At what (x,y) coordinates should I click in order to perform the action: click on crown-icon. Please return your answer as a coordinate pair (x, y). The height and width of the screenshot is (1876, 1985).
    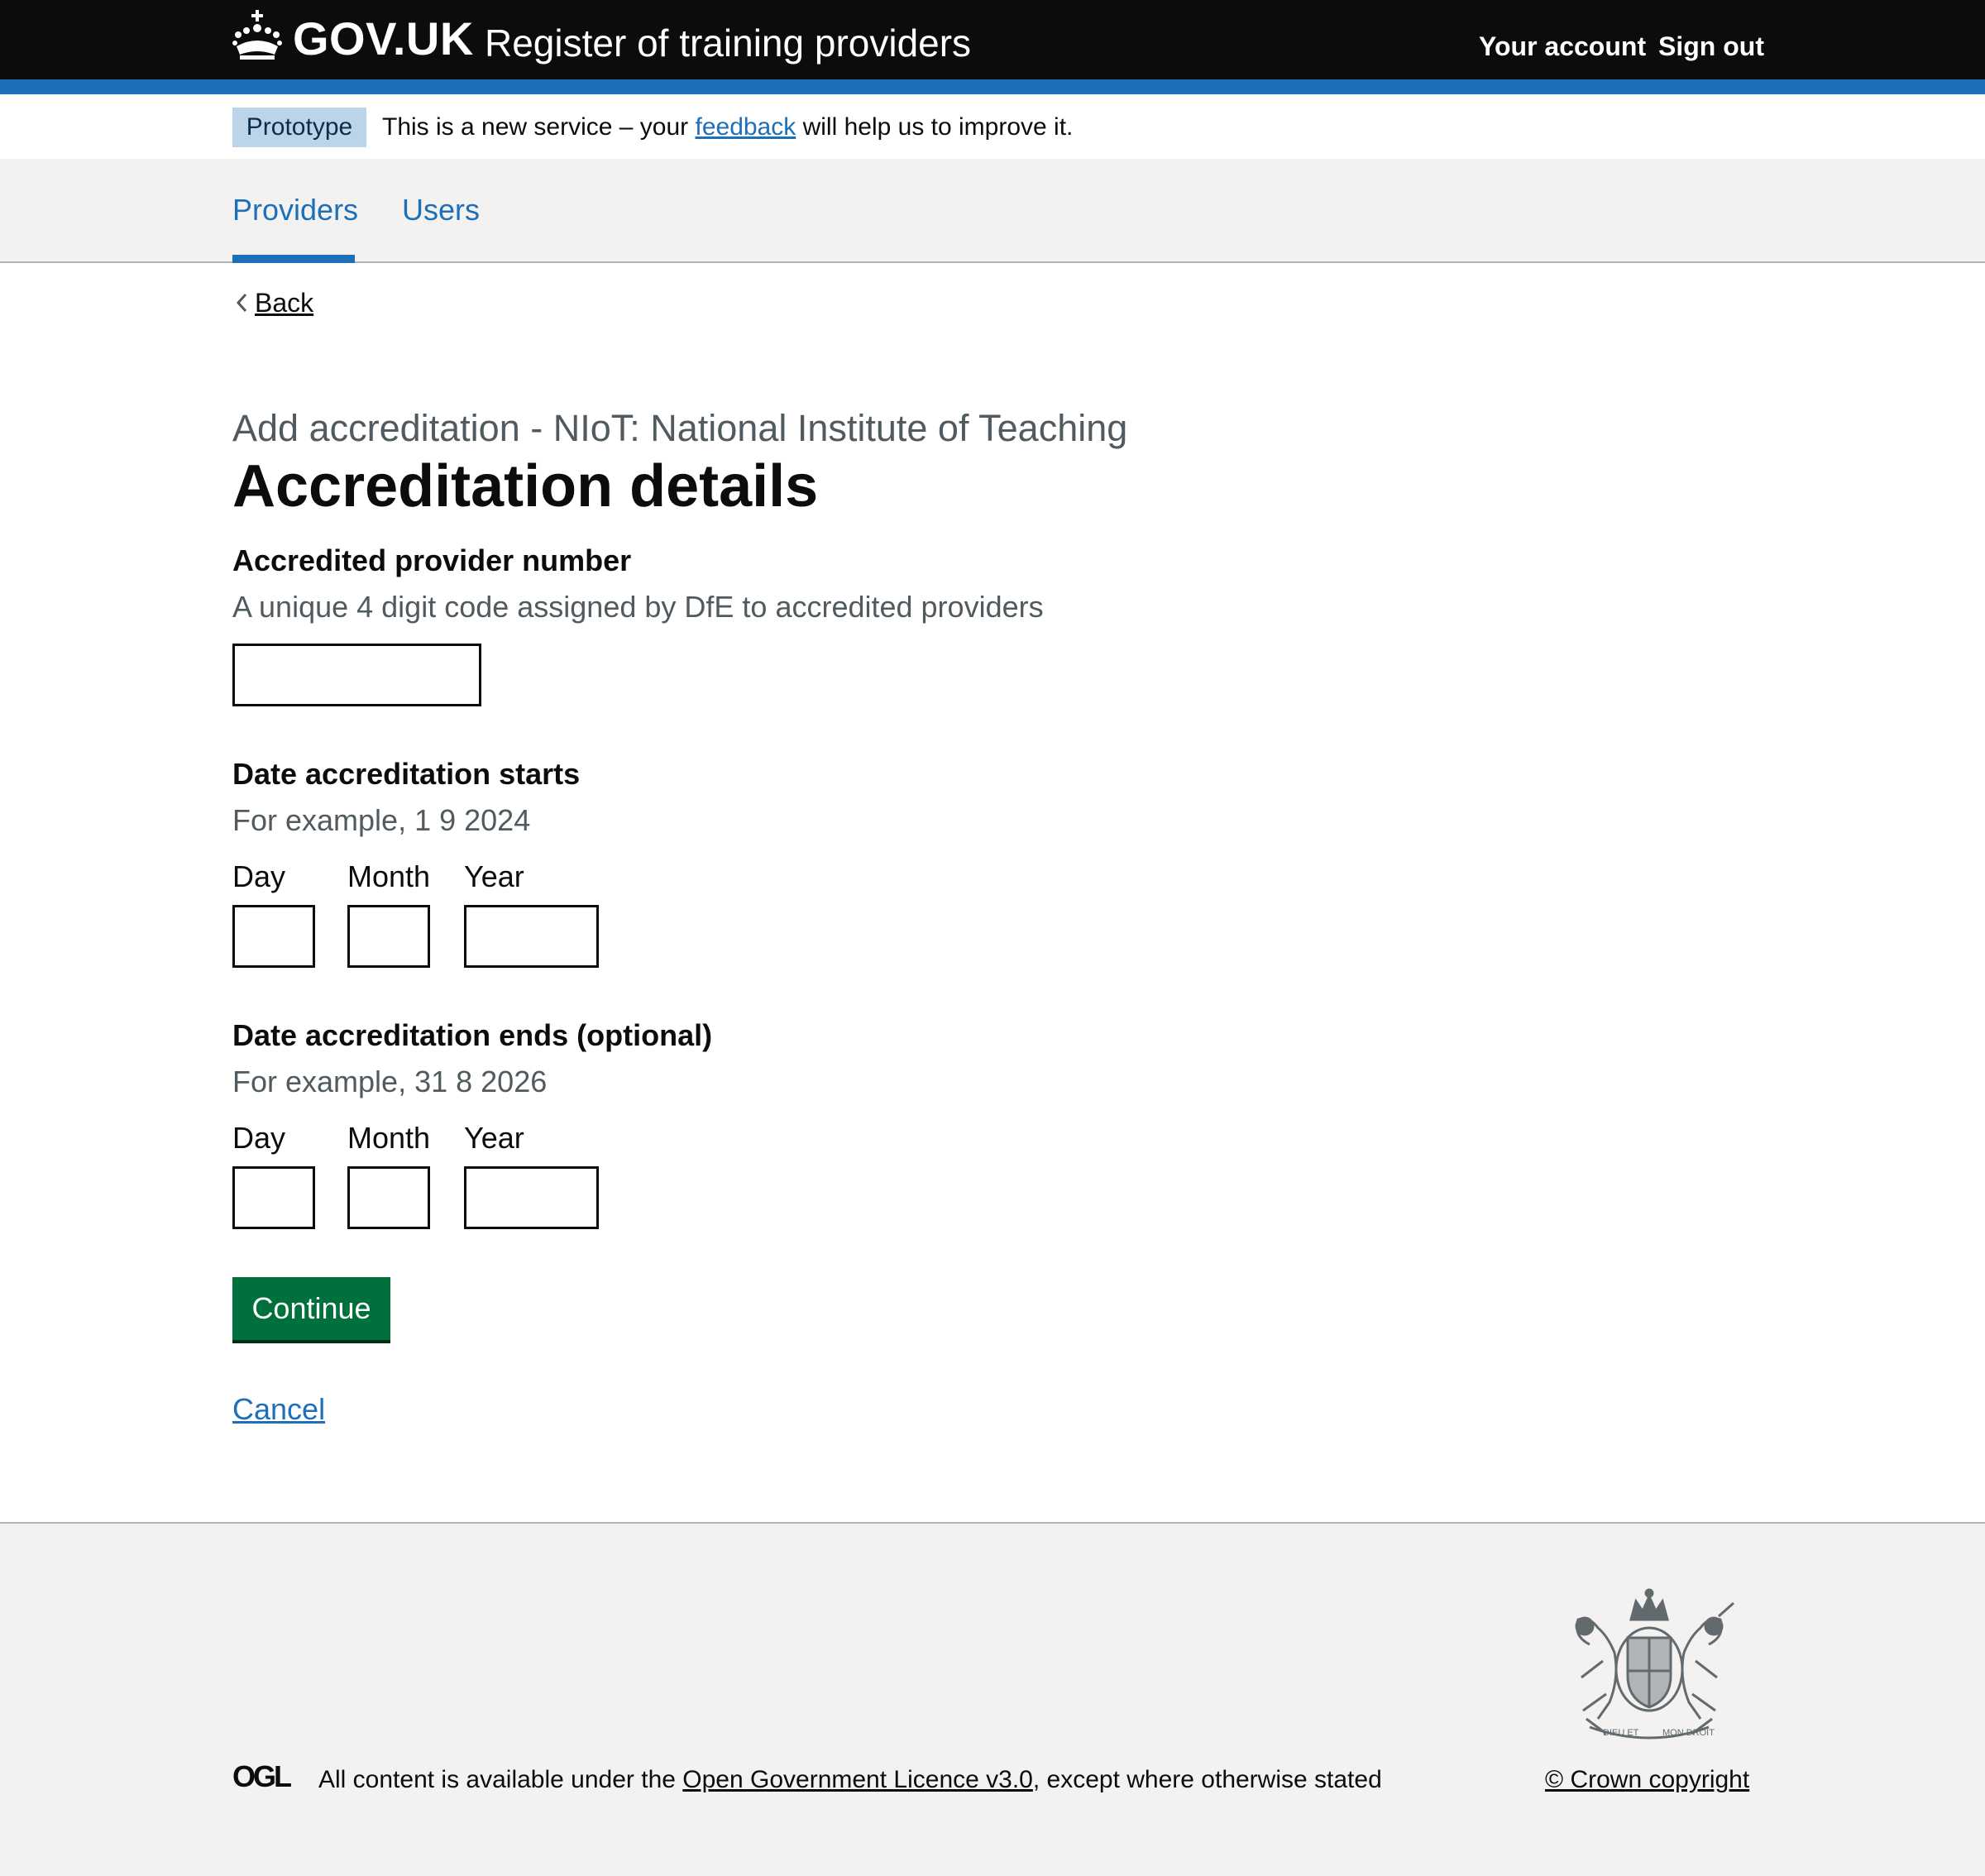
    Looking at the image, I should click on (257, 35).